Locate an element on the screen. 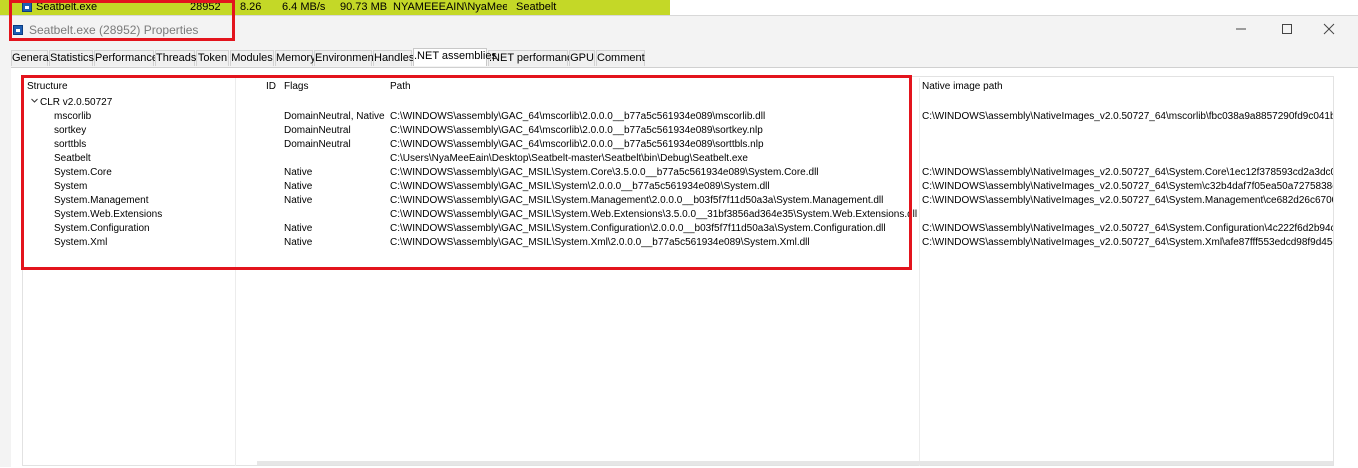 This screenshot has width=1358, height=468. close-icon is located at coordinates (1329, 29).